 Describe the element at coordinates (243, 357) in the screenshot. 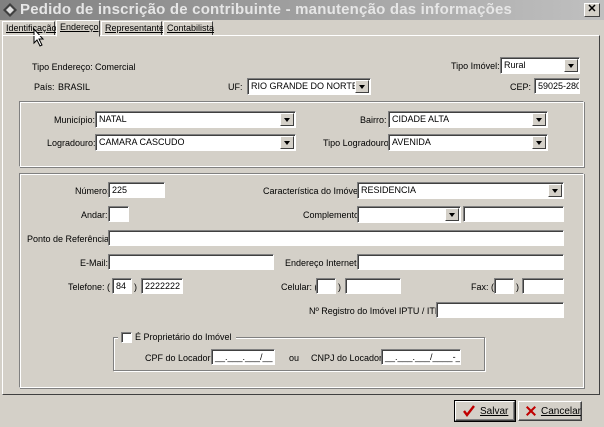

I see `cpf-field: __.___.___/__` at that location.